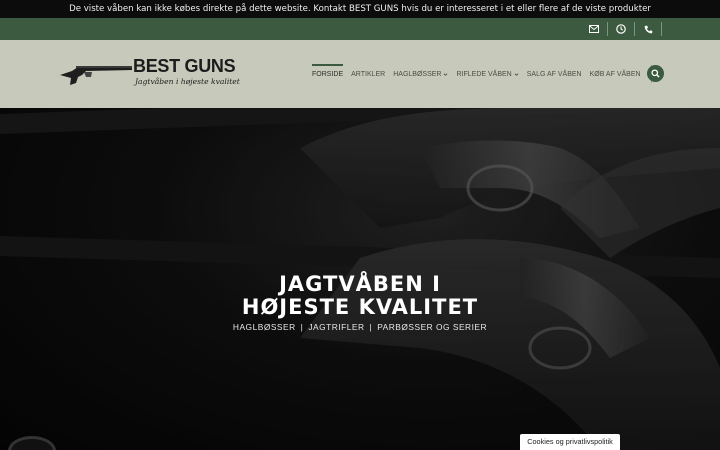  I want to click on brand-name: BEST GUNS, so click(184, 66).